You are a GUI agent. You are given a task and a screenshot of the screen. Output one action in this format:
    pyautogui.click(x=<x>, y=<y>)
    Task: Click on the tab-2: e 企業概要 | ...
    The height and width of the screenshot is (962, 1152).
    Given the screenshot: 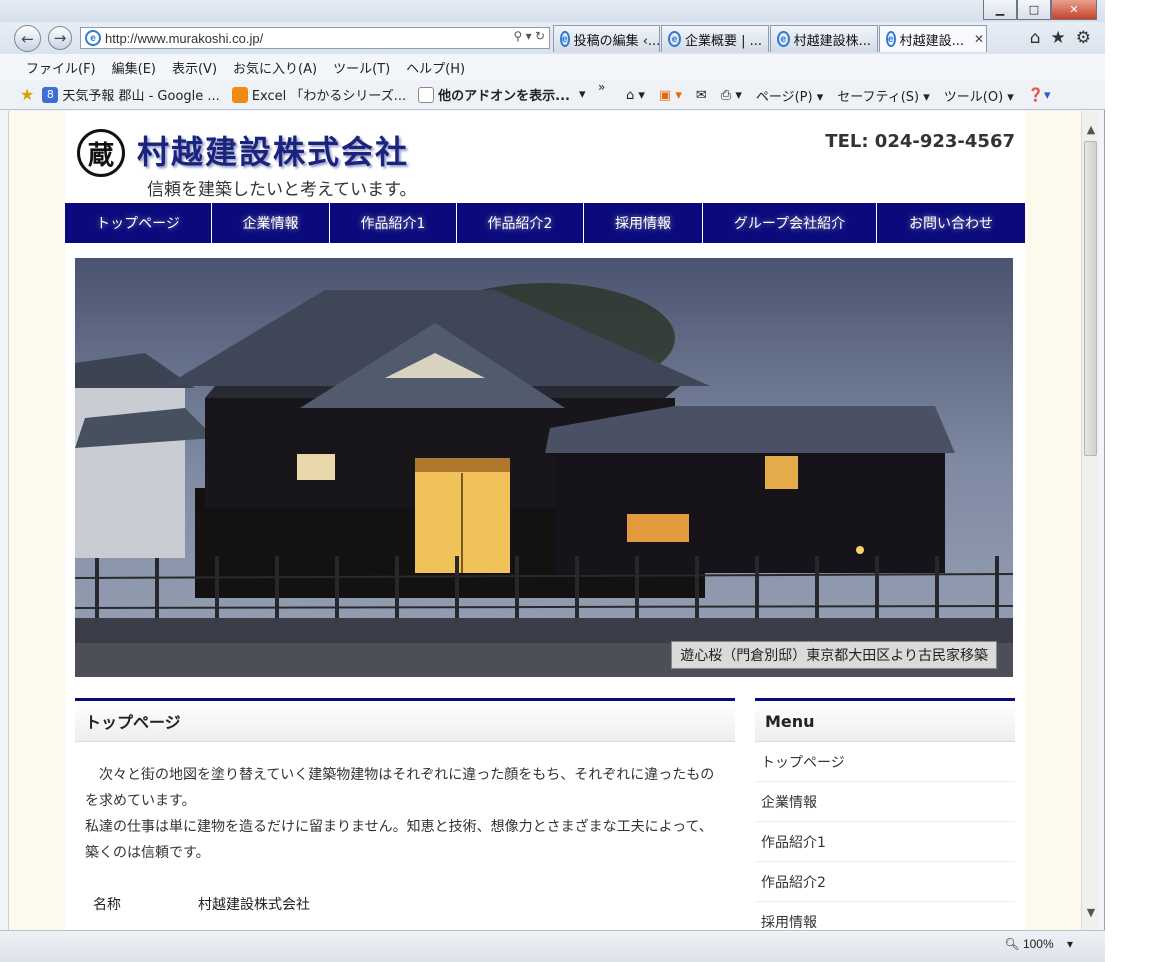 What is the action you would take?
    pyautogui.click(x=715, y=38)
    